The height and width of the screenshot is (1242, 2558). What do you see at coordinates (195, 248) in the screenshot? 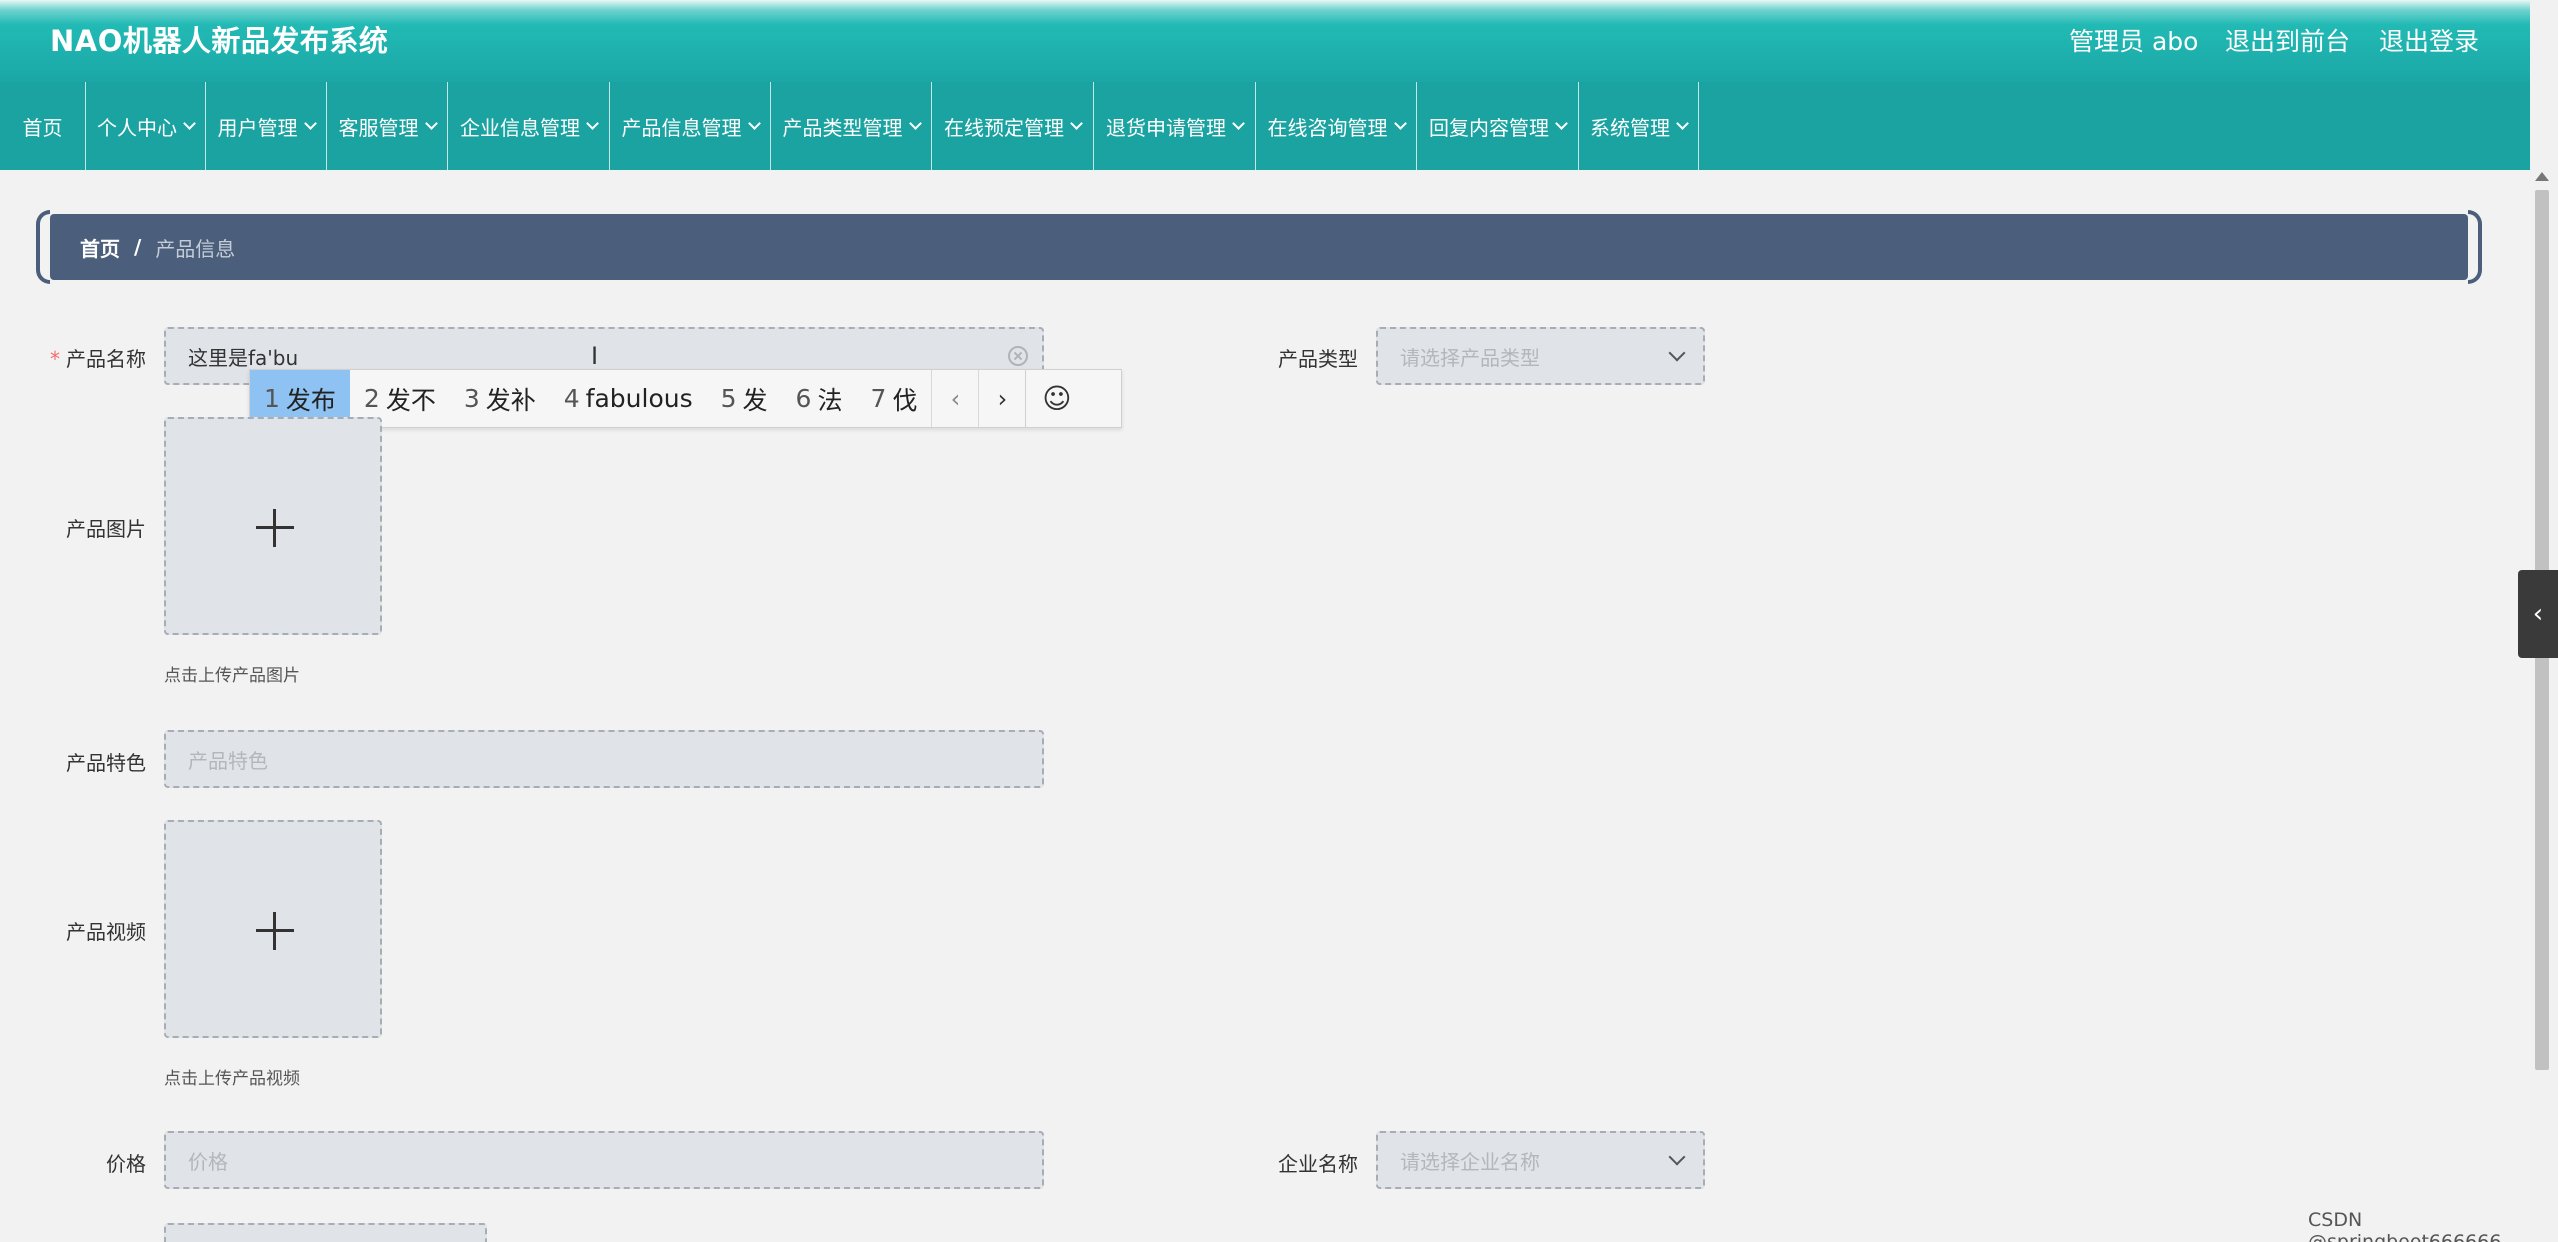
I see `breadcrumb-current: 产品信息` at bounding box center [195, 248].